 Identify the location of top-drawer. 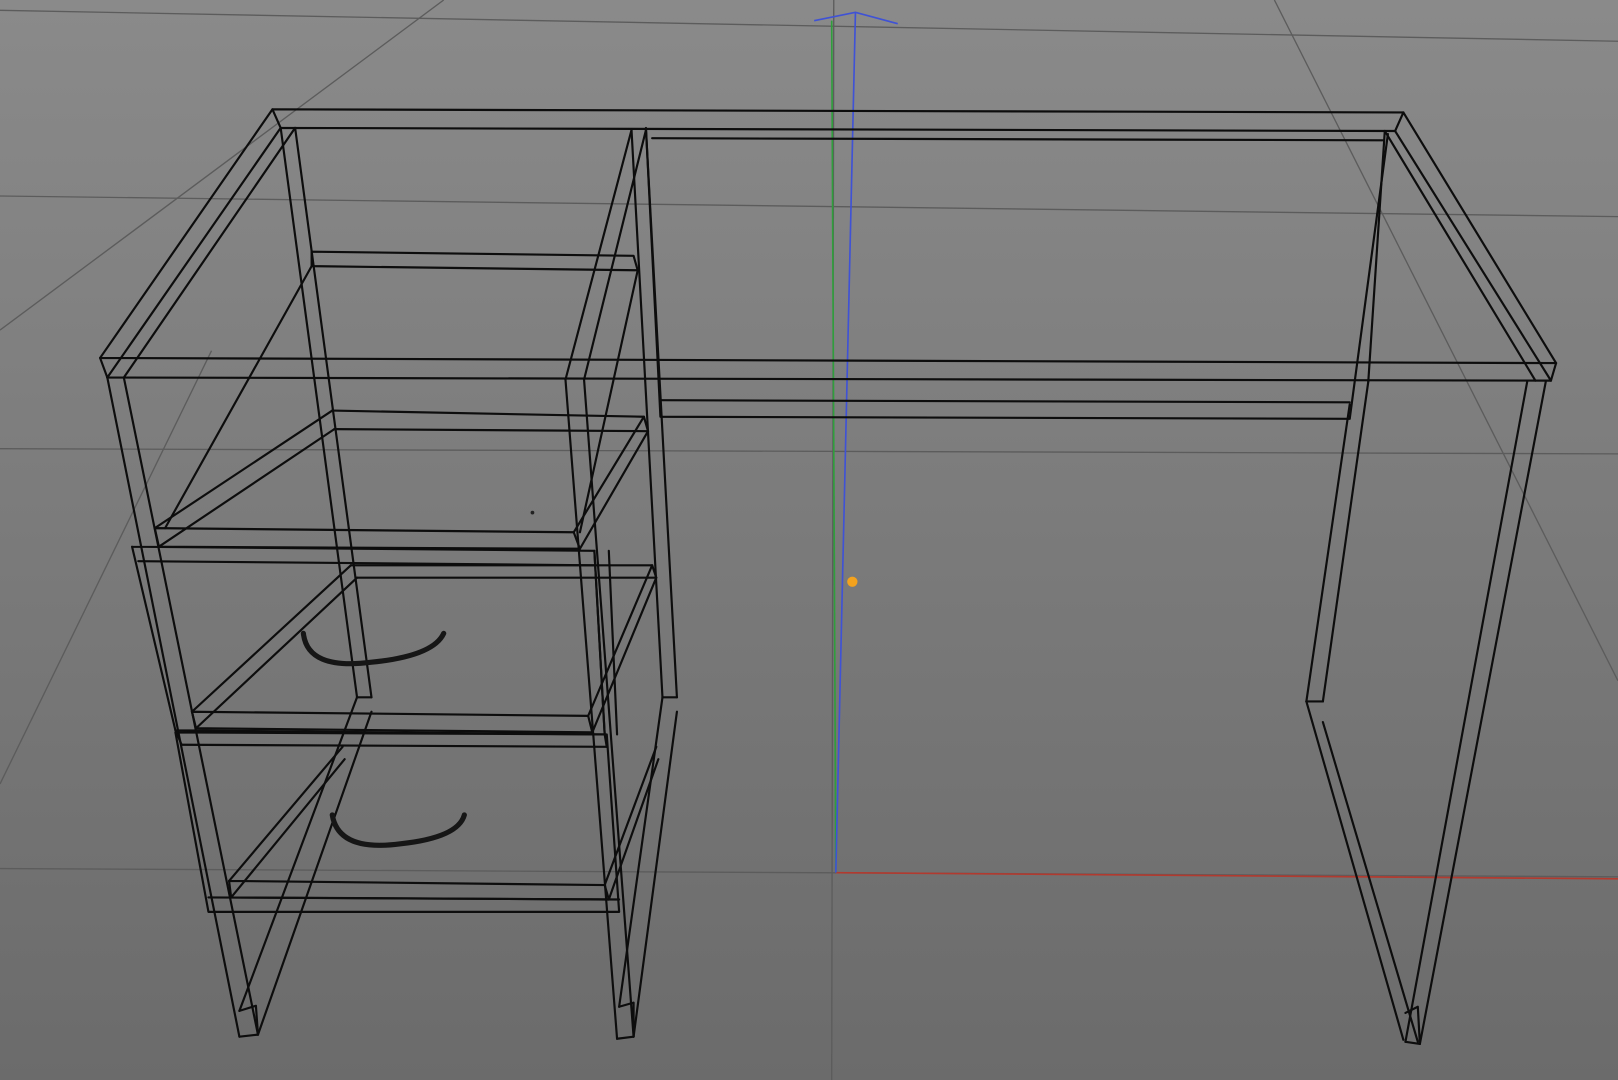
(394, 578).